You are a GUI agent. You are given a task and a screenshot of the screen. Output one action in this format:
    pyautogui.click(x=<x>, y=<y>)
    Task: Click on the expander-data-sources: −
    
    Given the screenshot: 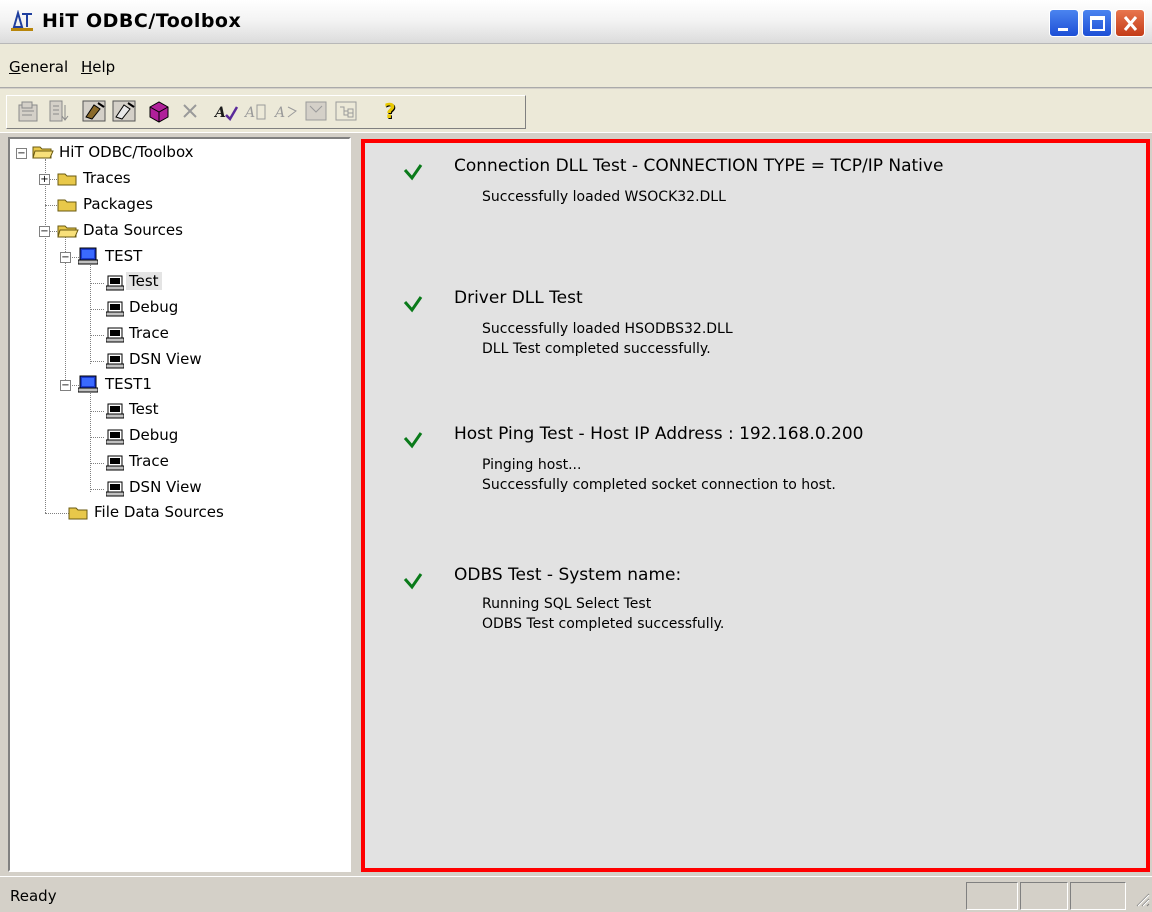 What is the action you would take?
    pyautogui.click(x=44, y=231)
    